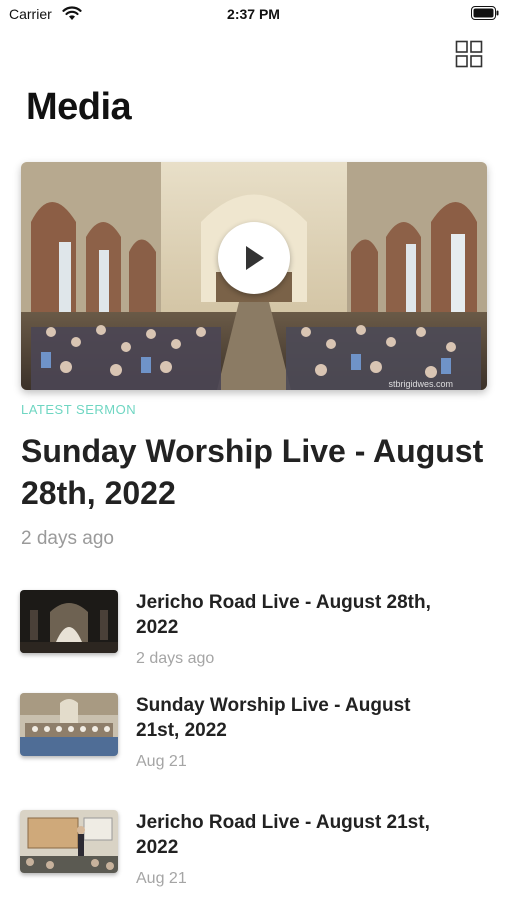  I want to click on clock: 2:37 PM, so click(253, 14).